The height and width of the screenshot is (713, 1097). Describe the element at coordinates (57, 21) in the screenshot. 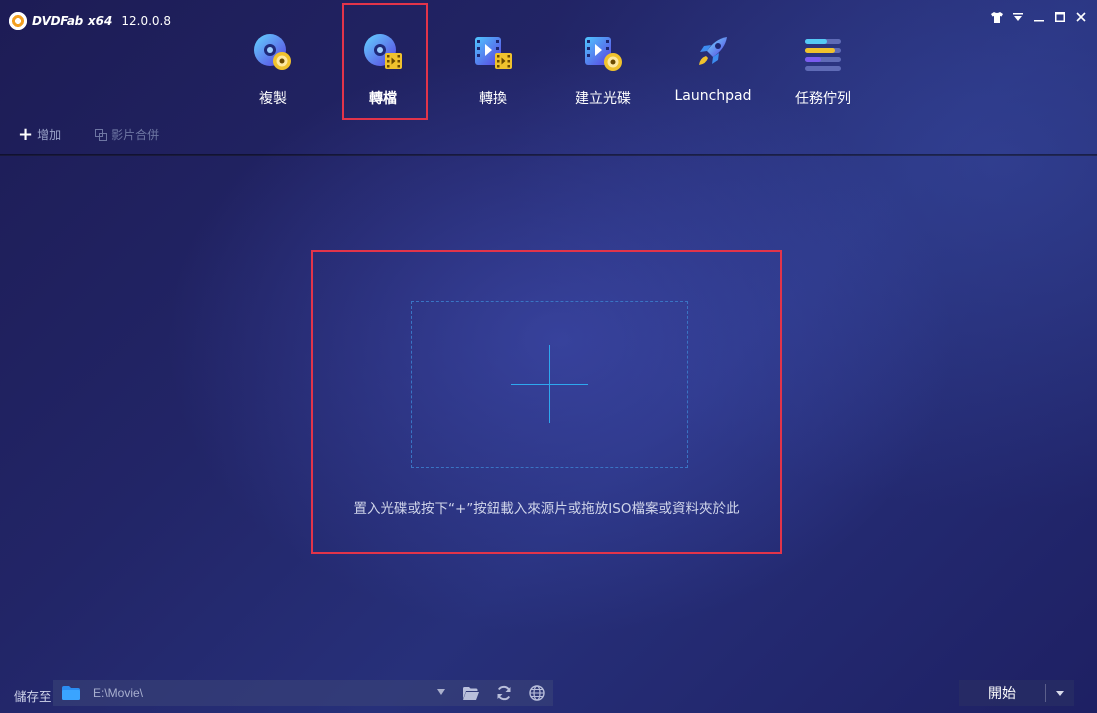

I see `app-brand: DVDFab` at that location.